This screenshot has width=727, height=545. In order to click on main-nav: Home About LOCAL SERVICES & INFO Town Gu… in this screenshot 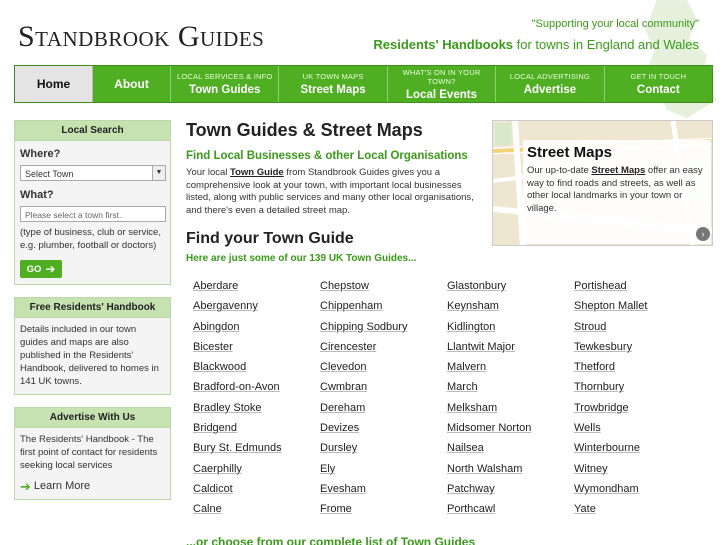, I will do `click(363, 84)`.